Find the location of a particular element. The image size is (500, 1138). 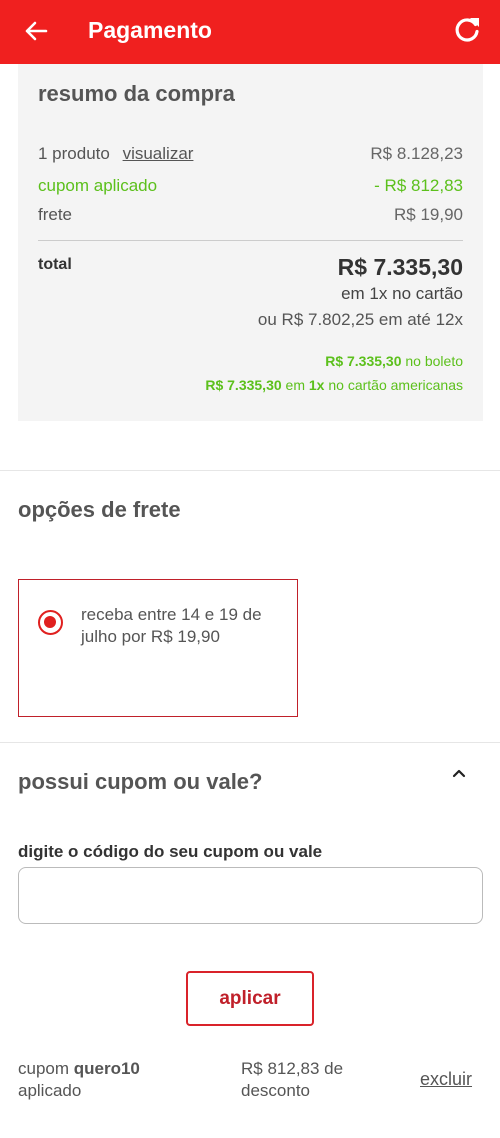

chevron-up-icon is located at coordinates (459, 773).